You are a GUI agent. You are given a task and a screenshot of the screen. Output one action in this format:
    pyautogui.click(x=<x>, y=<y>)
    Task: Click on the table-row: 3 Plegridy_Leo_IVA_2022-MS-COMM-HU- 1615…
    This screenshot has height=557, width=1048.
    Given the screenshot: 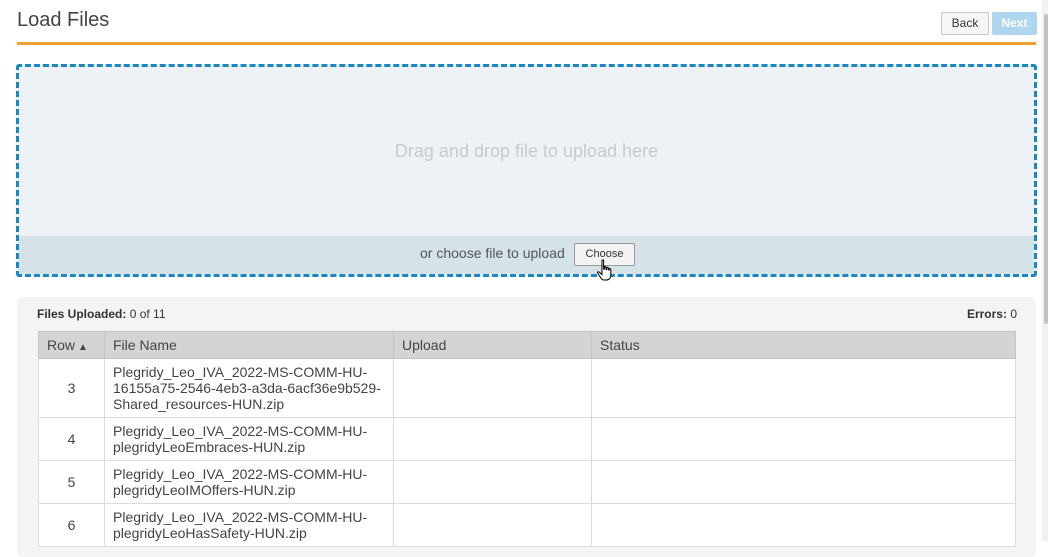 What is the action you would take?
    pyautogui.click(x=527, y=388)
    